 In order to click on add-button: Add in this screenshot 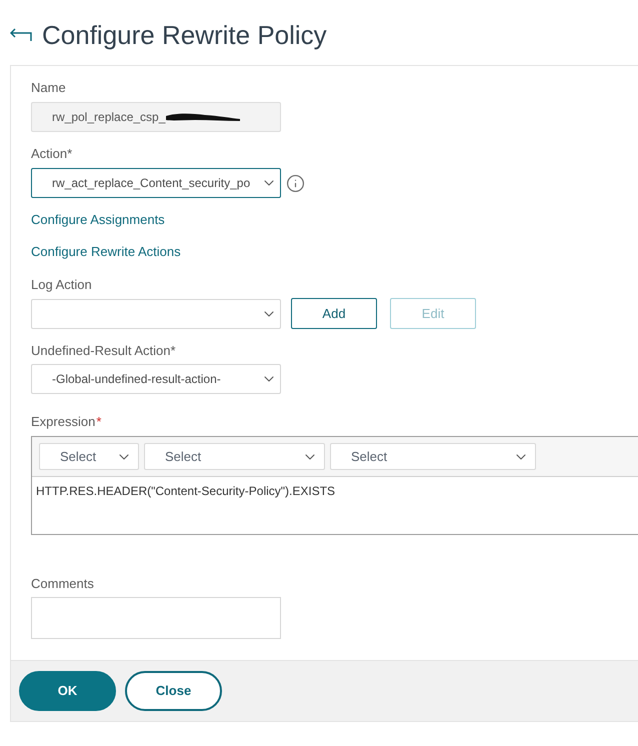, I will do `click(334, 313)`.